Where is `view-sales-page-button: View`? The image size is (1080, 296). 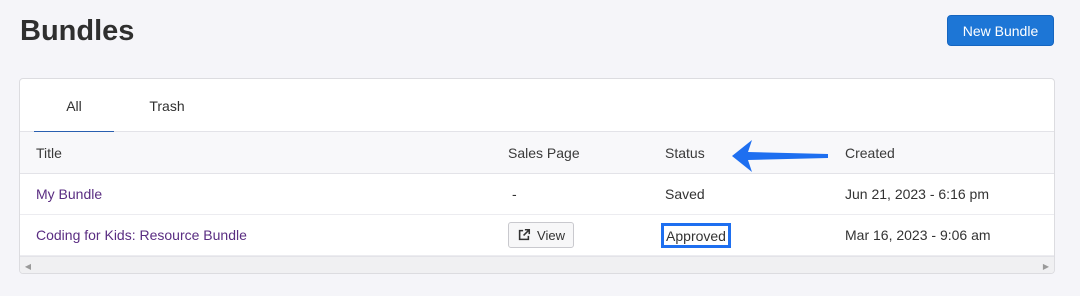
view-sales-page-button: View is located at coordinates (541, 235).